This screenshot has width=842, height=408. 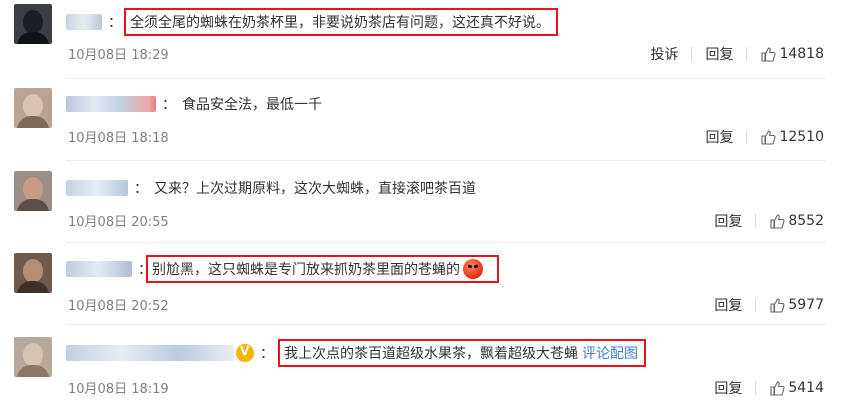 What do you see at coordinates (118, 389) in the screenshot?
I see `comment-timestamp: 10月08日 18:19` at bounding box center [118, 389].